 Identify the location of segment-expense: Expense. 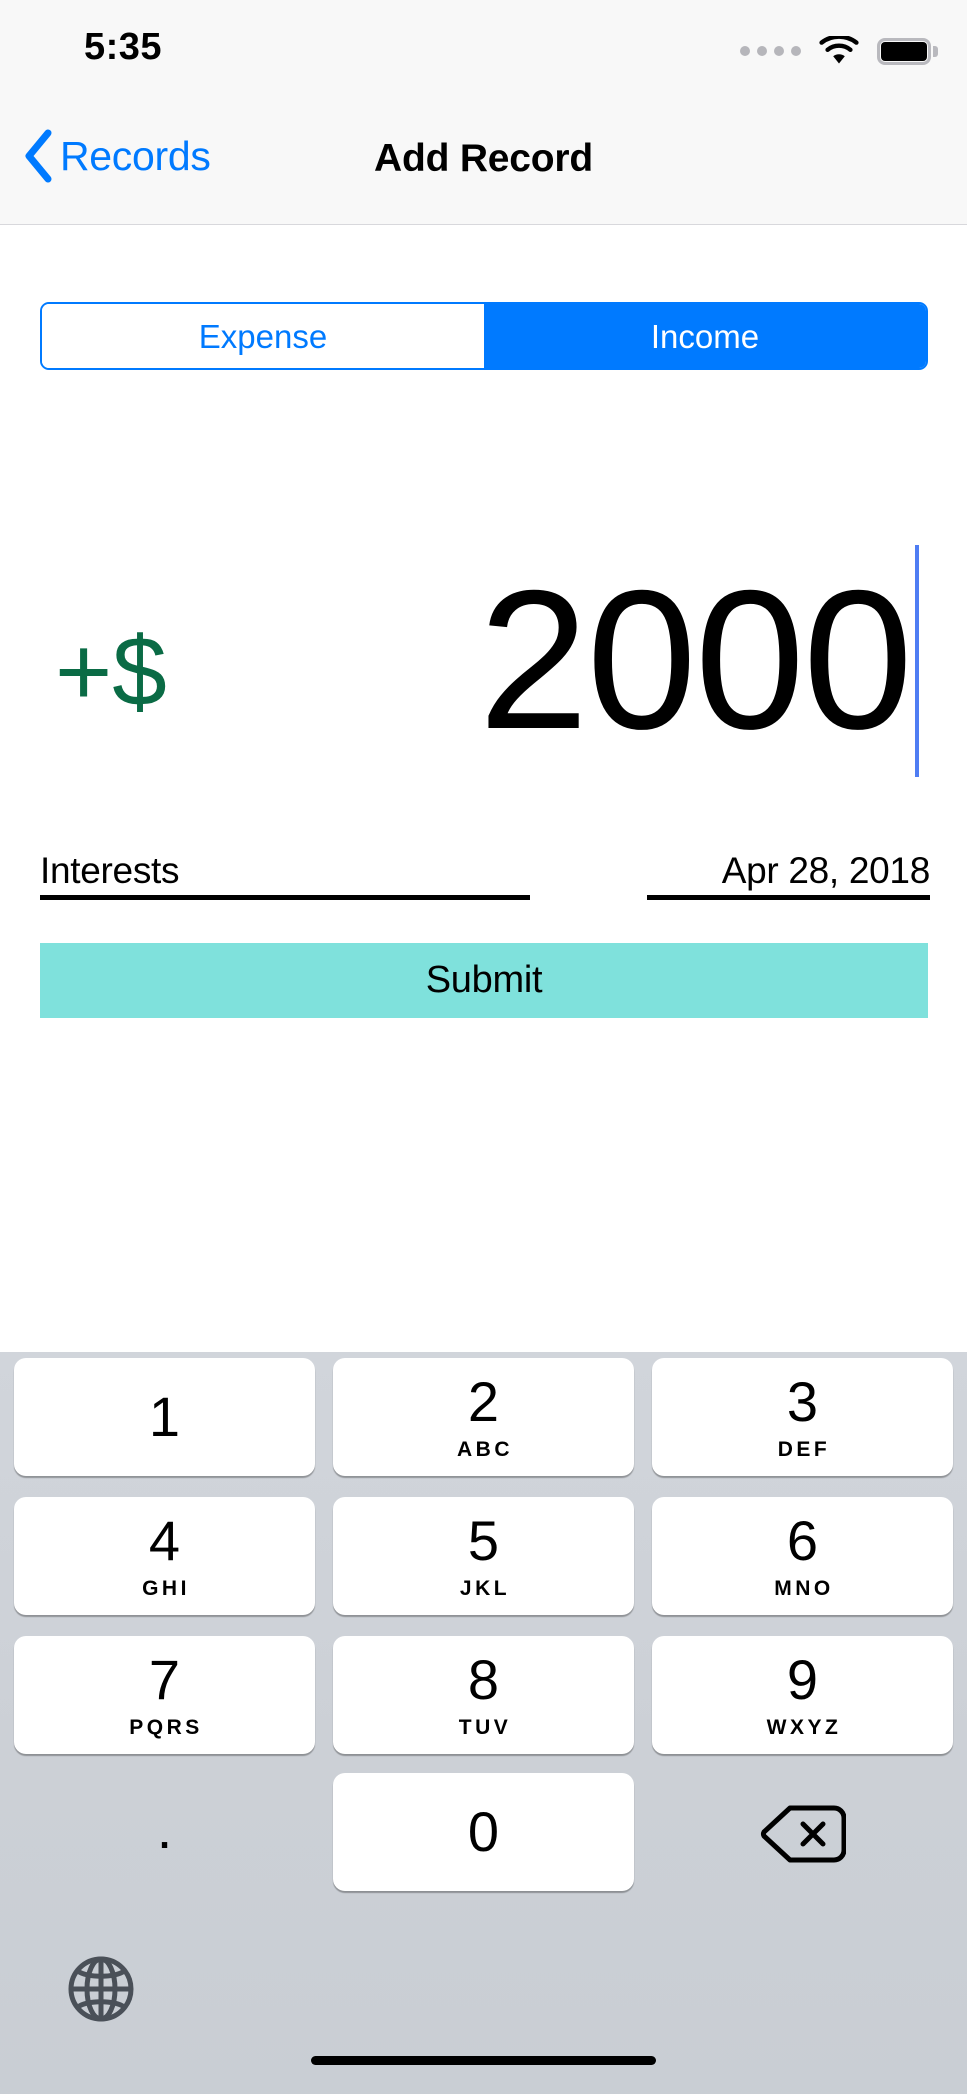
(263, 336).